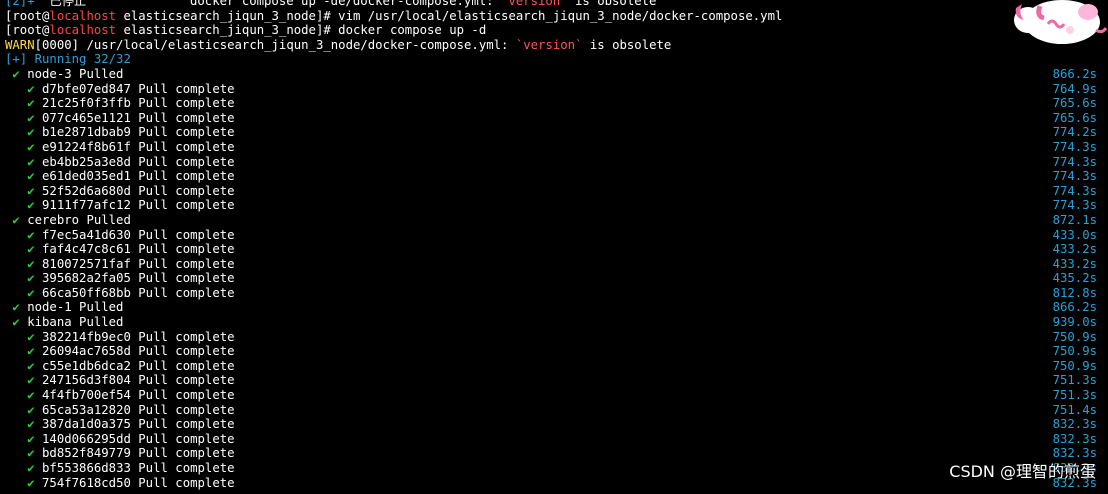 This screenshot has width=1108, height=494. What do you see at coordinates (554, 176) in the screenshot?
I see `pull-layer-line: ✔ e61ded035ed1 Pull complete 774.3s` at bounding box center [554, 176].